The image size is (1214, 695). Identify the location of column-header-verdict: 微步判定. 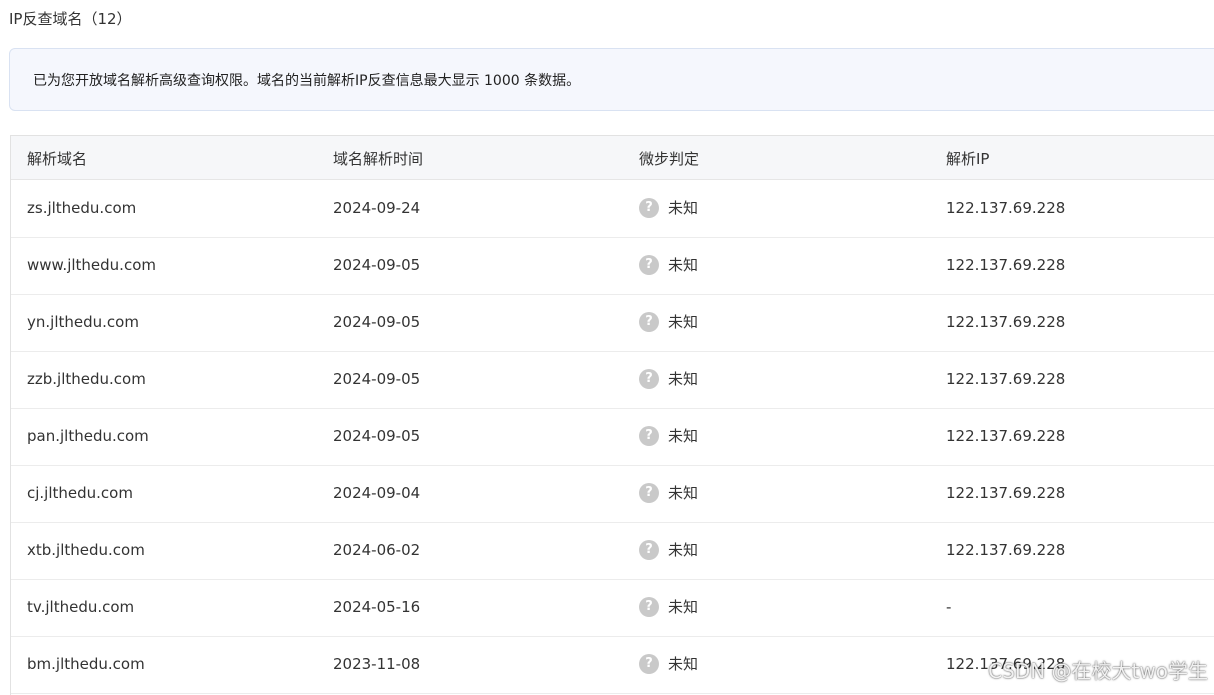
(669, 158).